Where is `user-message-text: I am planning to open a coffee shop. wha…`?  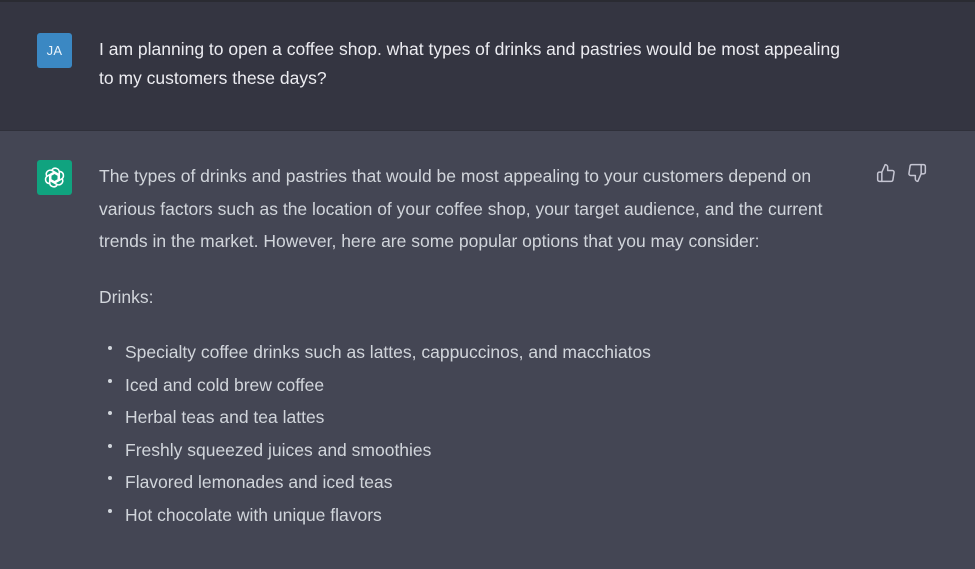
user-message-text: I am planning to open a coffee shop. wha… is located at coordinates (469, 63).